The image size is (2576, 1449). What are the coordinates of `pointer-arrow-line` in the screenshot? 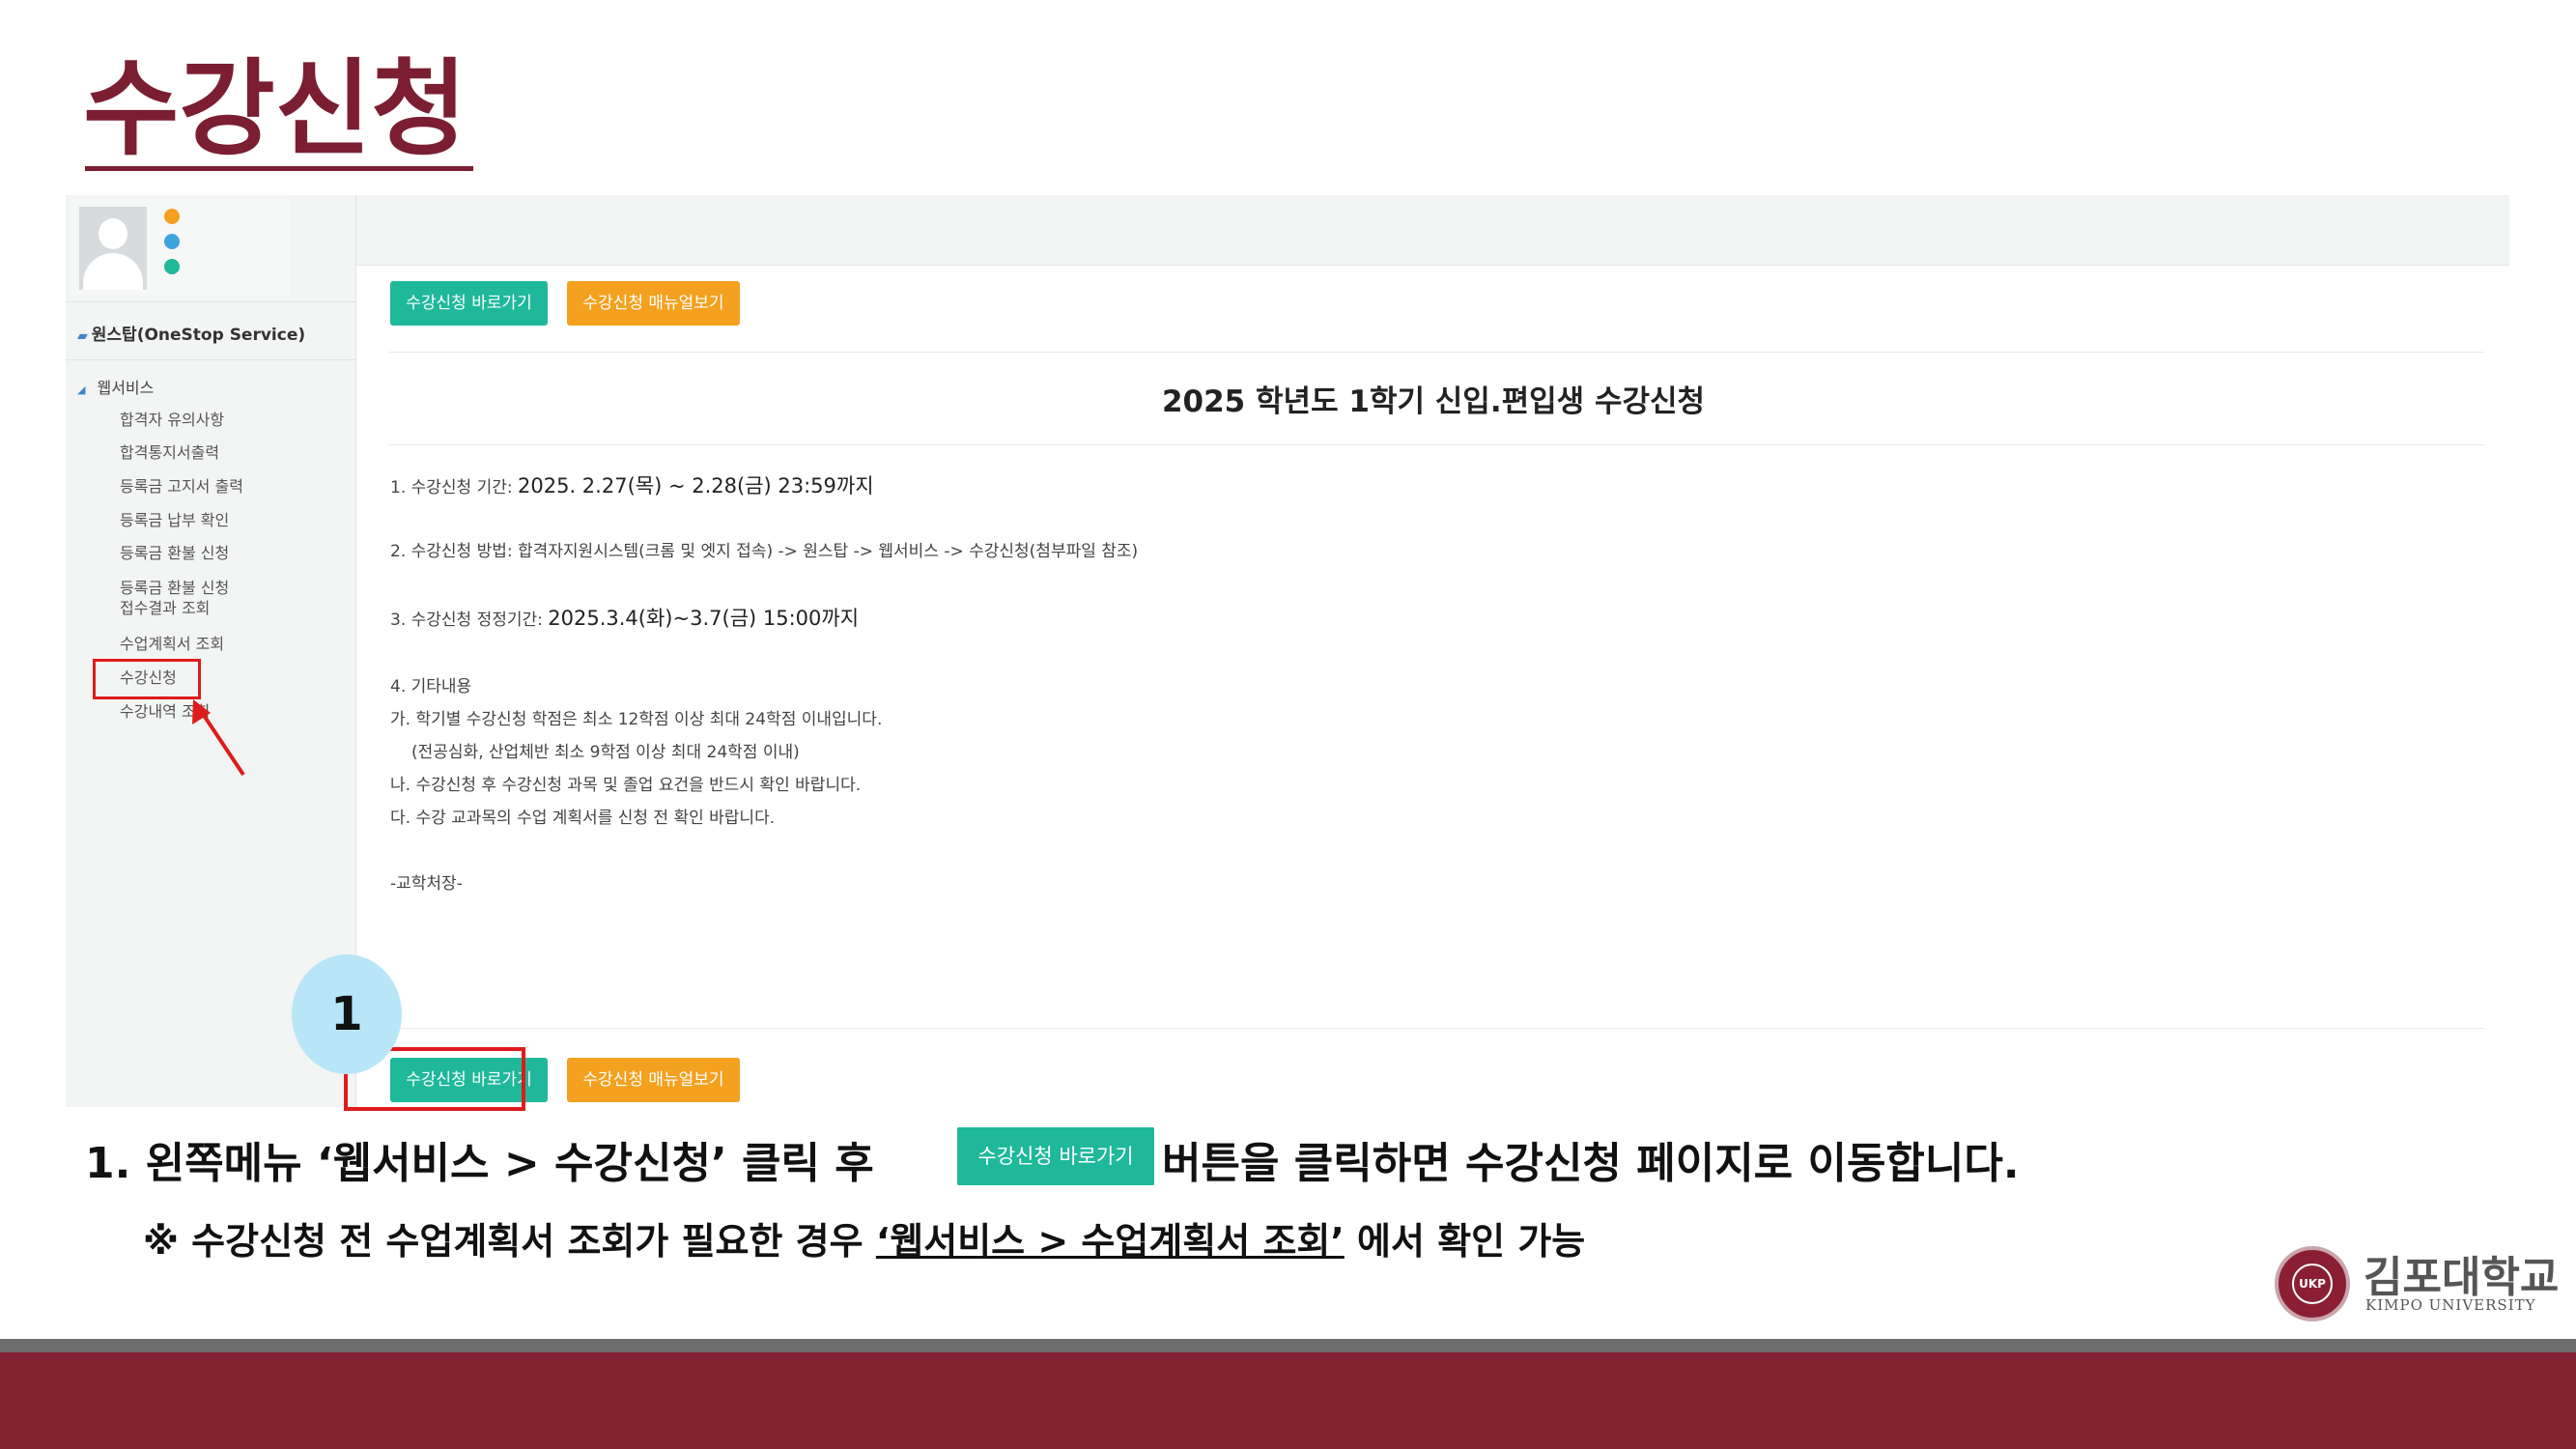 It's located at (222, 743).